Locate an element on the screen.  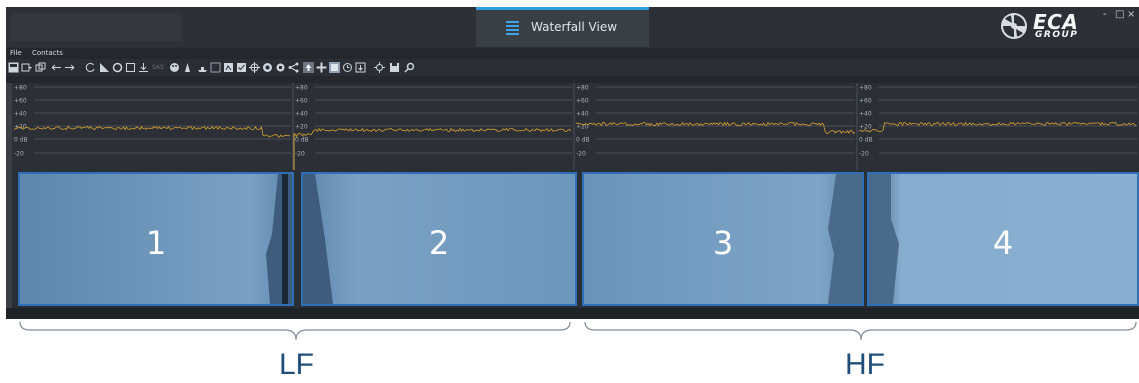
ship-icon is located at coordinates (202, 67).